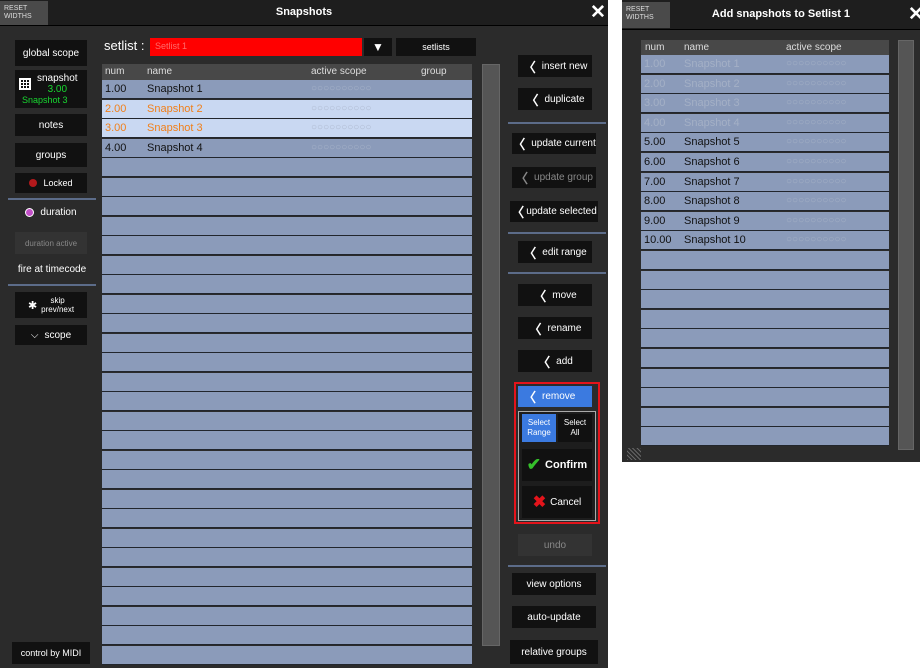 The image size is (920, 668). What do you see at coordinates (554, 617) in the screenshot?
I see `auto-update-button: auto-update` at bounding box center [554, 617].